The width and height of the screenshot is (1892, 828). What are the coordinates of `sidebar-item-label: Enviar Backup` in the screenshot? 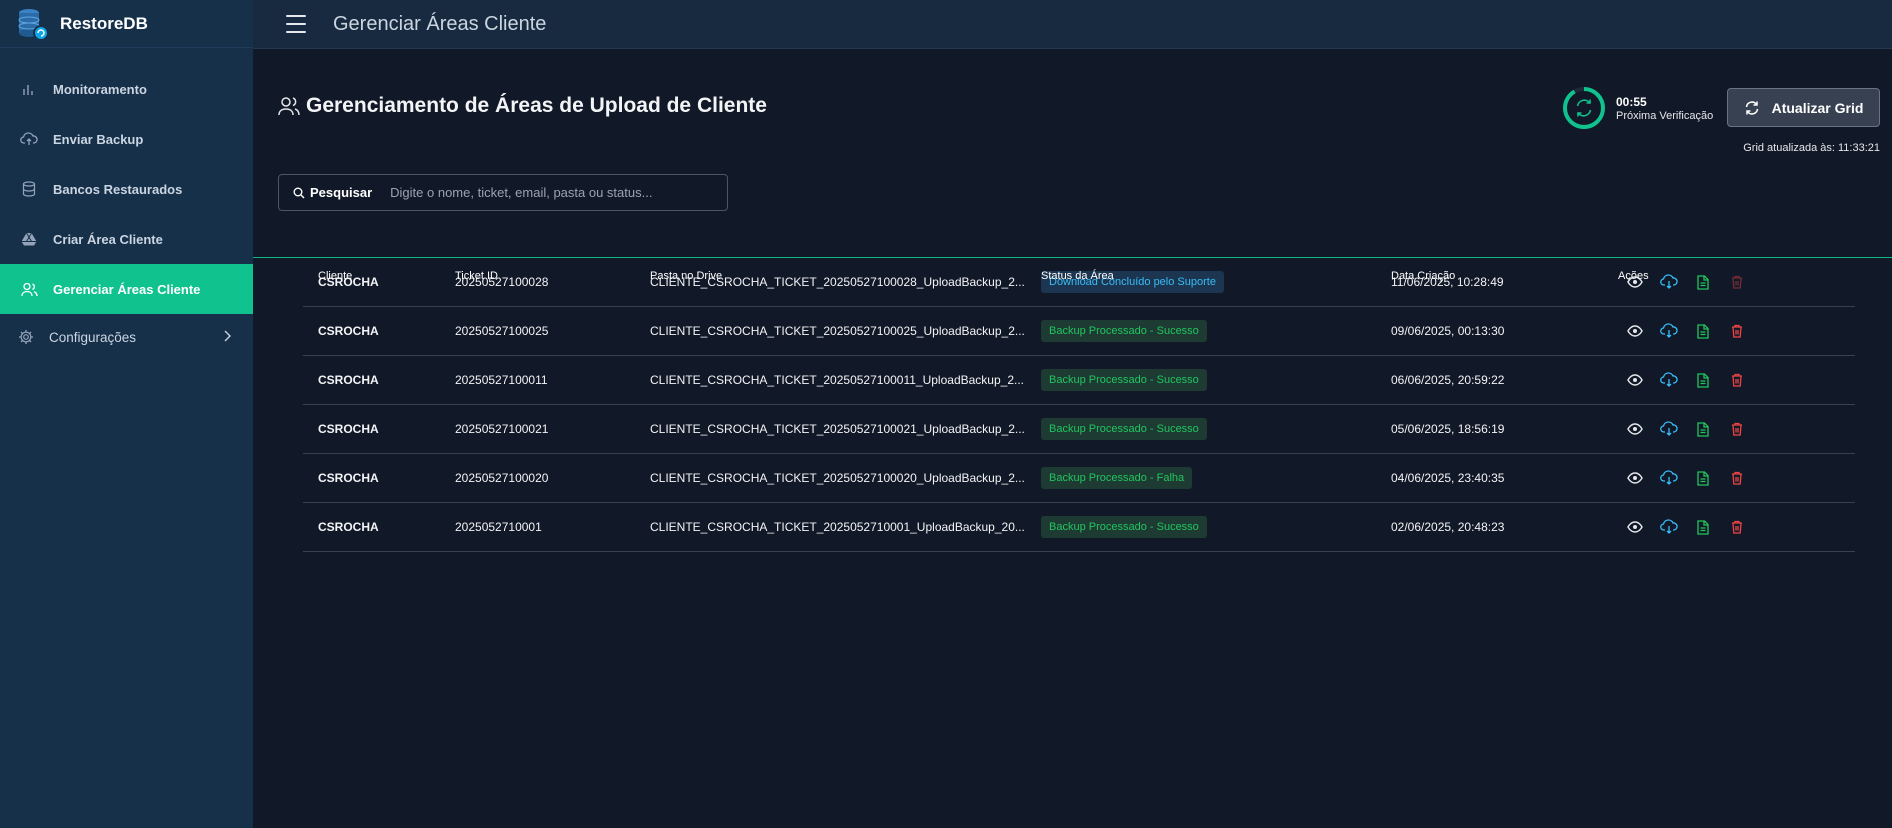 It's located at (98, 139).